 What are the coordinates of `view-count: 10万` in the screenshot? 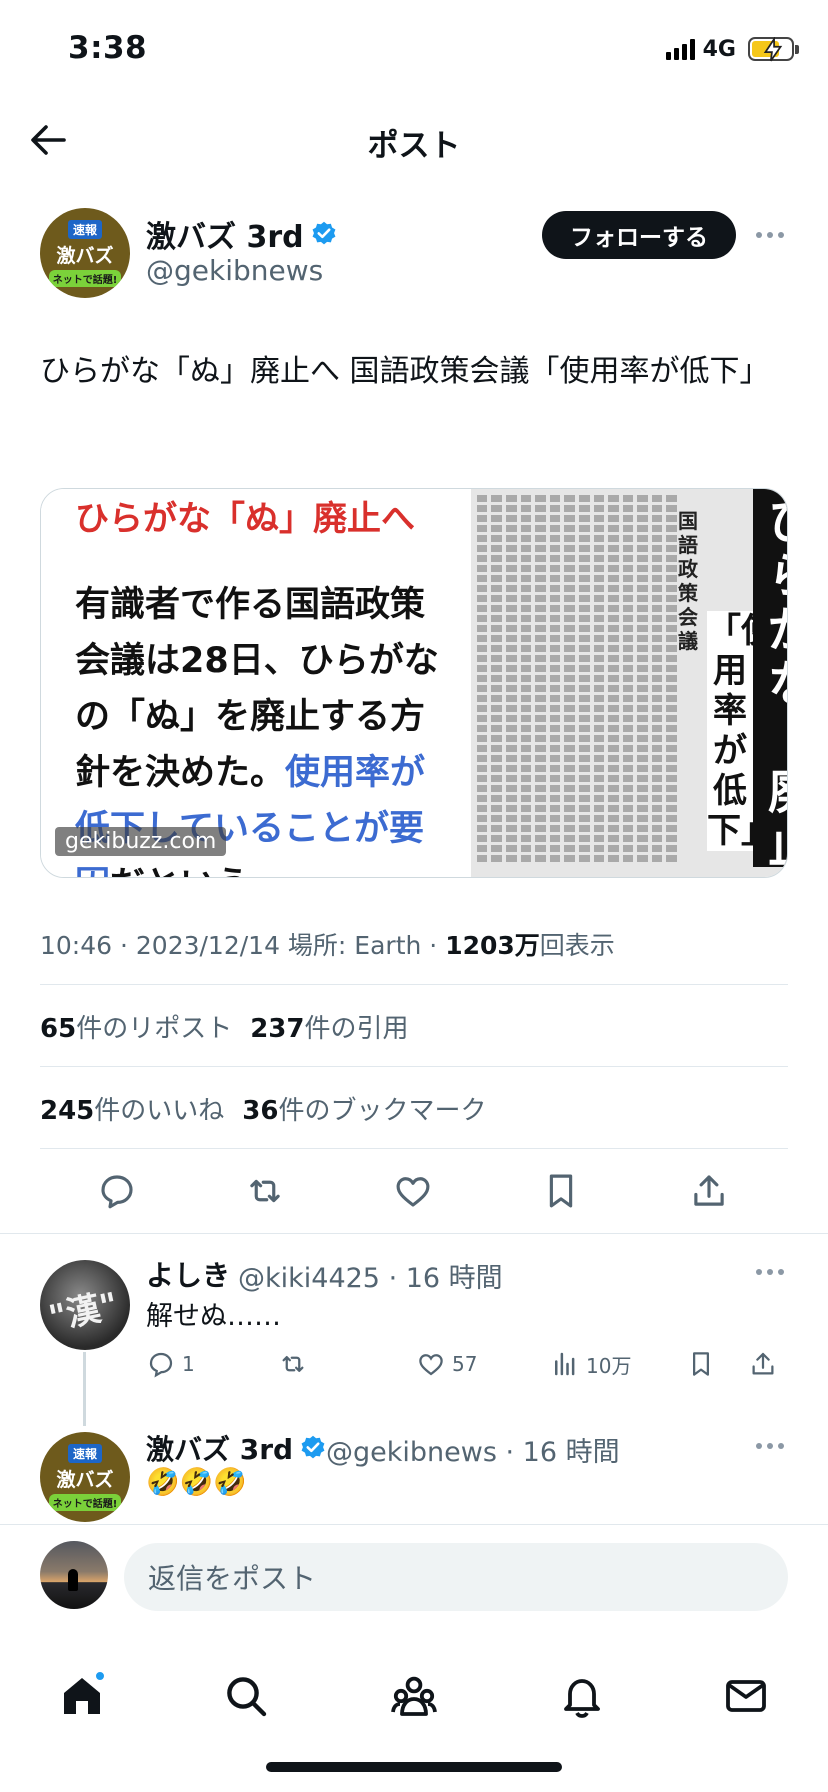 It's located at (609, 1365).